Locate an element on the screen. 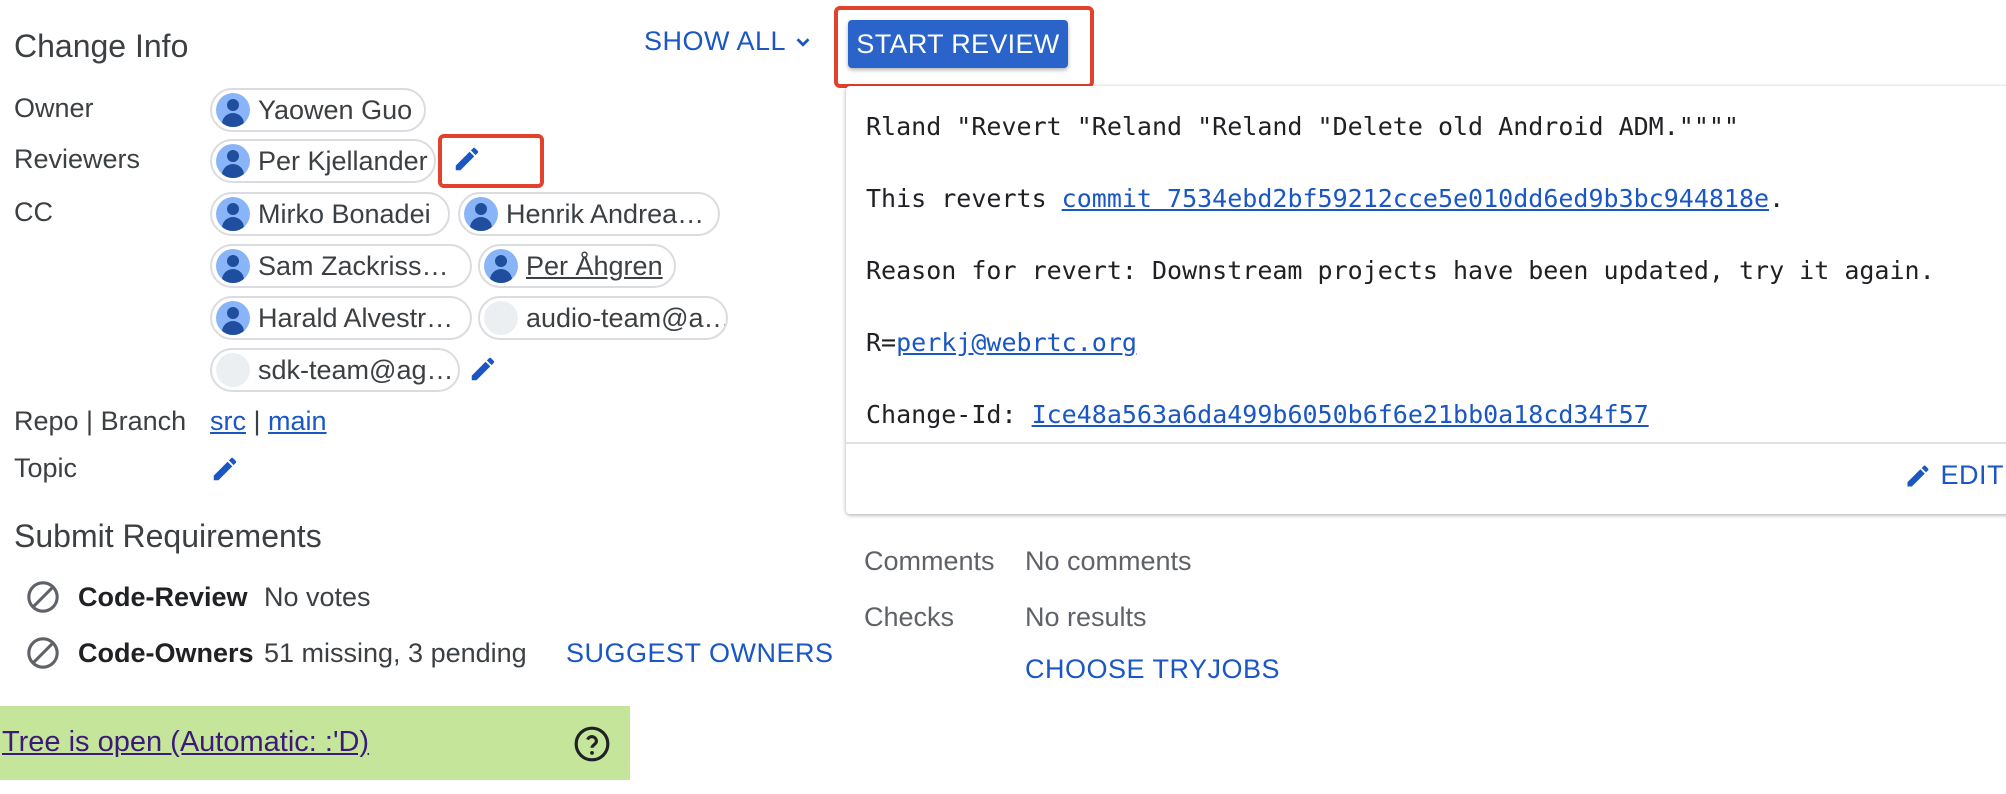  cc-chip: Per Åhgren is located at coordinates (577, 266).